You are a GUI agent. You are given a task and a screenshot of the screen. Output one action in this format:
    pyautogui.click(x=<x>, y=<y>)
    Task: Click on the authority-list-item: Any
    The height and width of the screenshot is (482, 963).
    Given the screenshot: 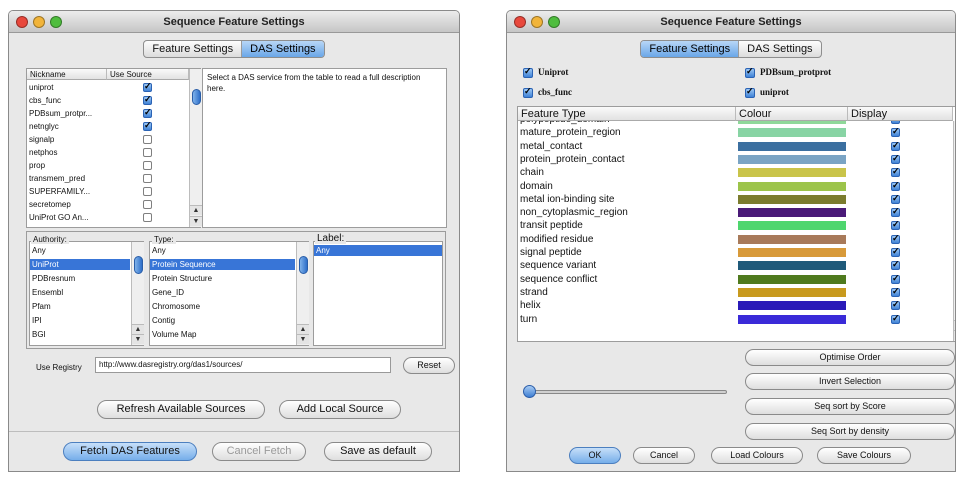 What is the action you would take?
    pyautogui.click(x=80, y=250)
    